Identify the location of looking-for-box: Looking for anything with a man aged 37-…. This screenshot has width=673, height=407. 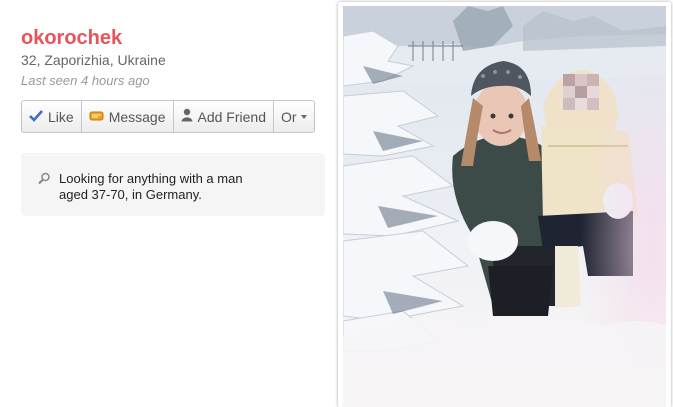
(173, 184).